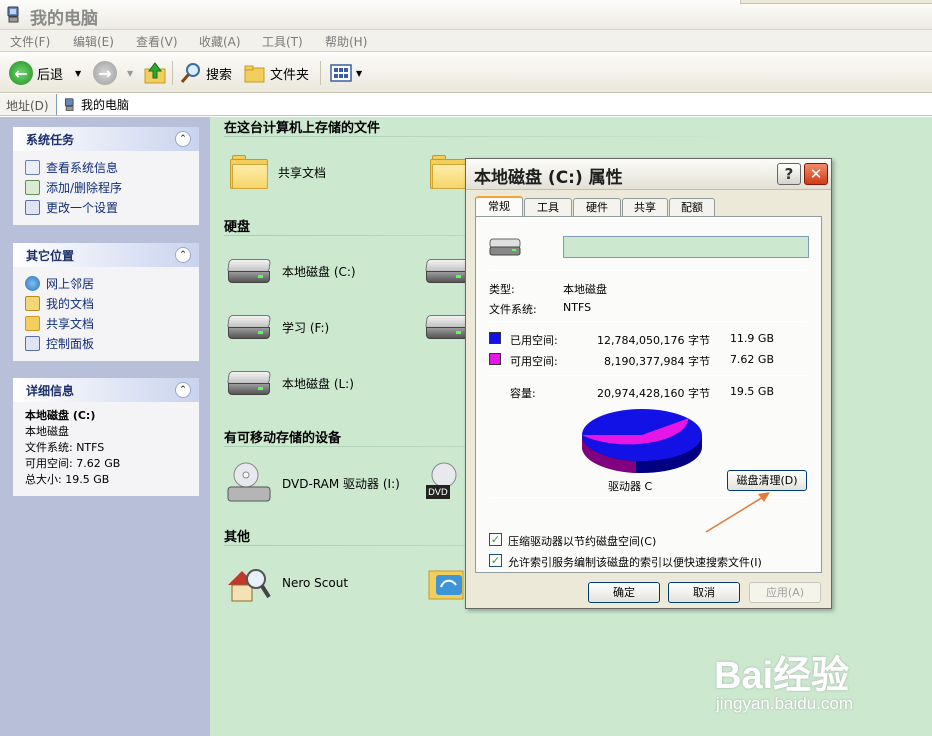 The width and height of the screenshot is (932, 736). What do you see at coordinates (237, 537) in the screenshot?
I see `section-other: 其他` at bounding box center [237, 537].